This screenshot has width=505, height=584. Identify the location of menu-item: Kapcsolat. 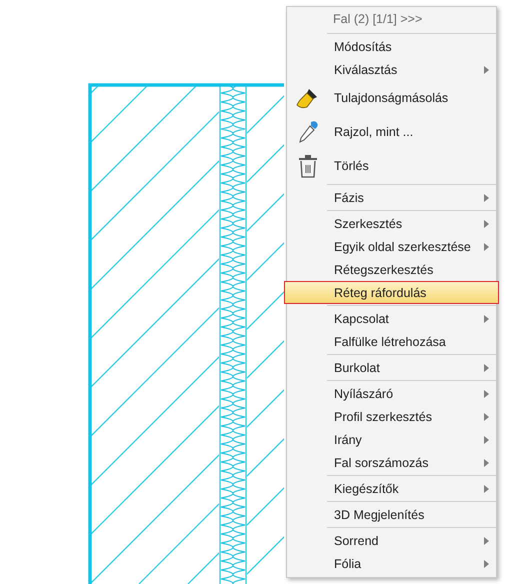
(391, 318).